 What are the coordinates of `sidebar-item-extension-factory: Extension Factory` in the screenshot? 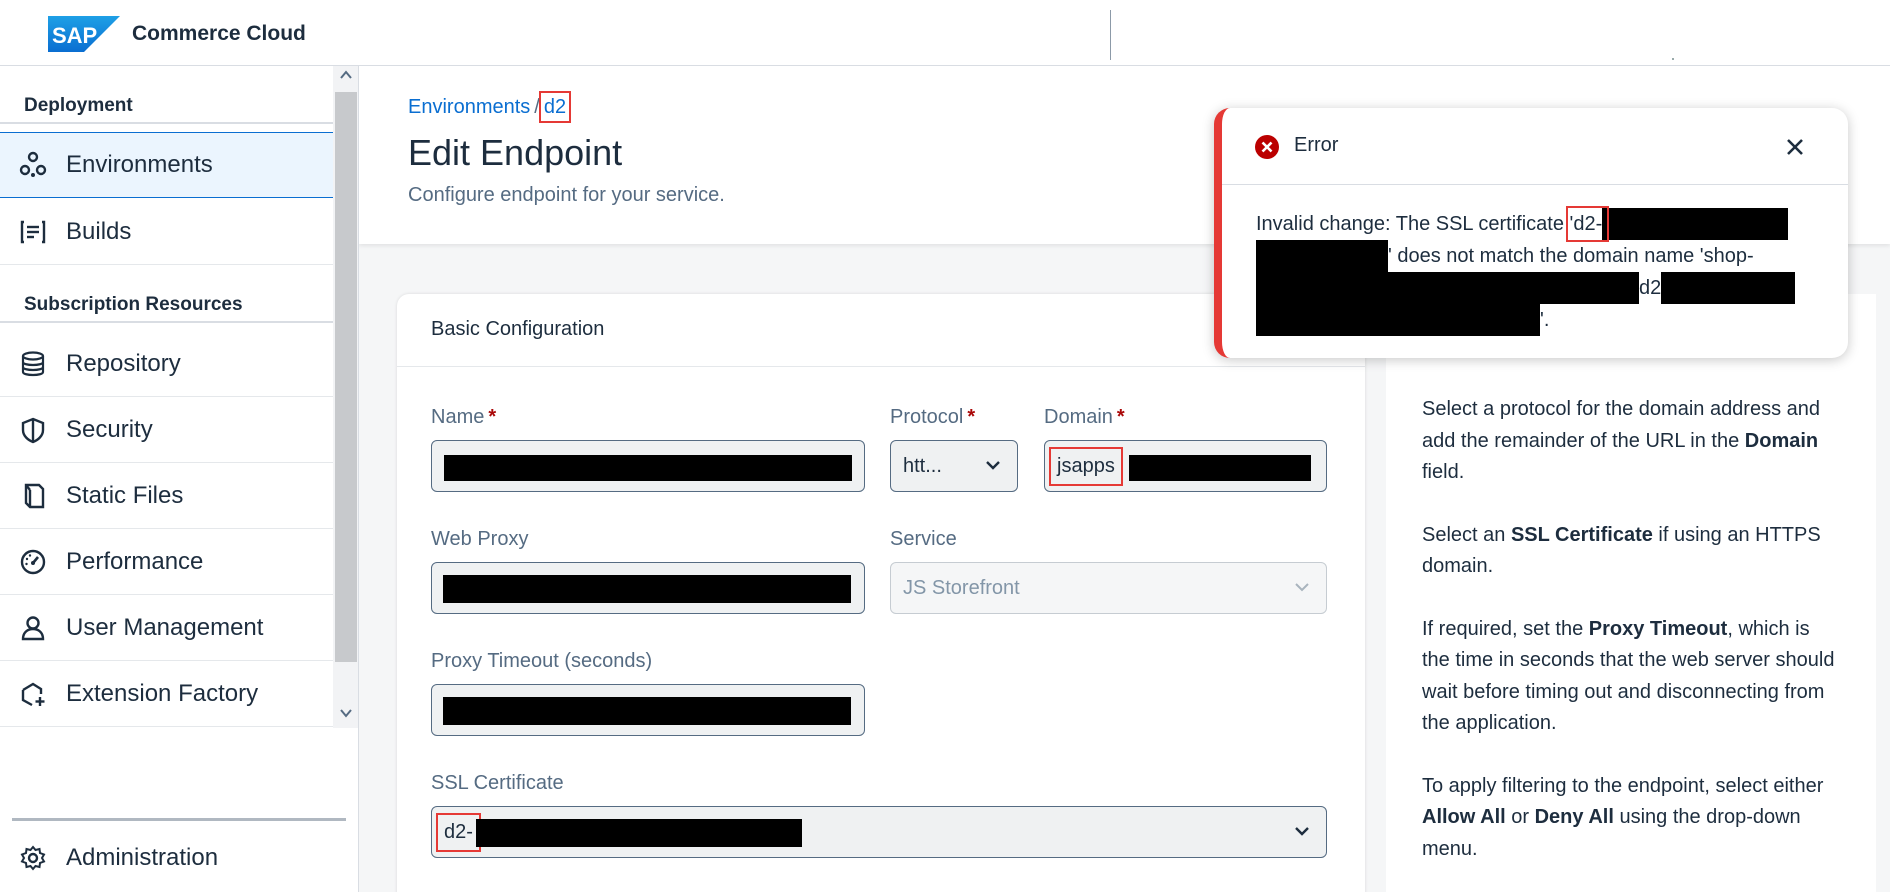 It's located at (166, 694).